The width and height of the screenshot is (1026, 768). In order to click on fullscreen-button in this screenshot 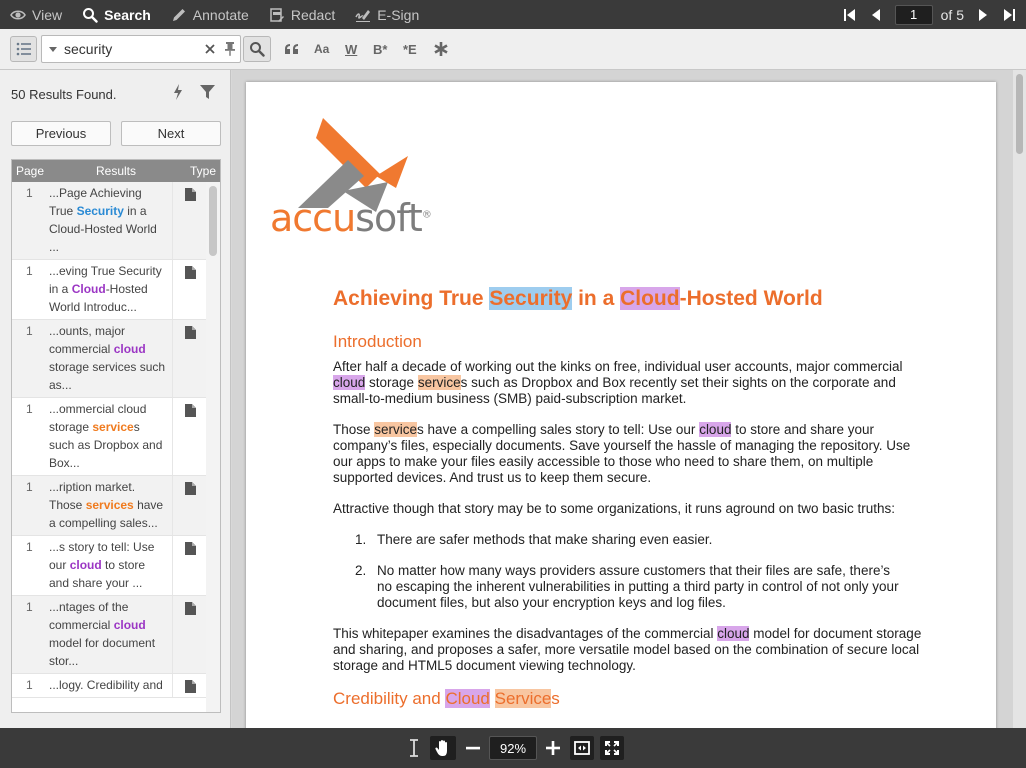, I will do `click(612, 748)`.